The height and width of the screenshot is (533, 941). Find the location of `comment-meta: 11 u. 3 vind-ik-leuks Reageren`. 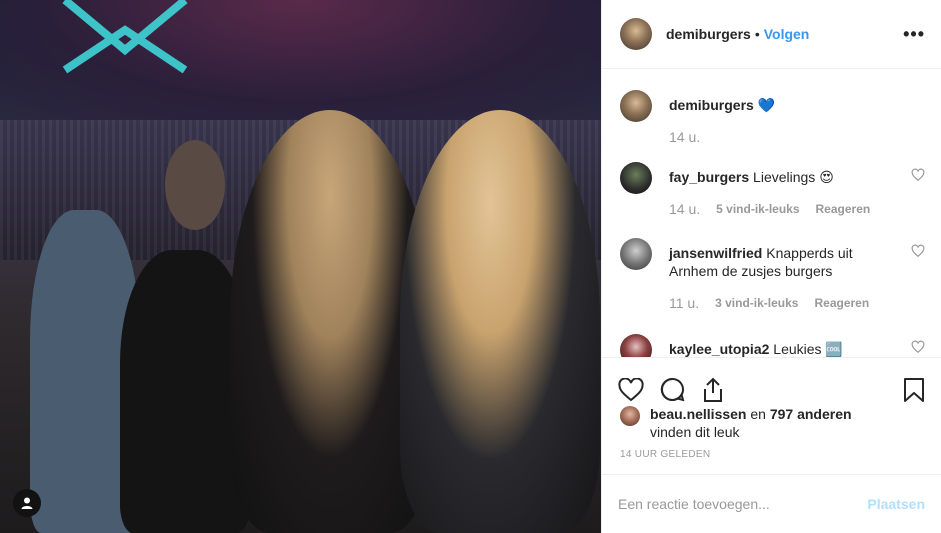

comment-meta: 11 u. 3 vind-ik-leuks Reageren is located at coordinates (786, 303).